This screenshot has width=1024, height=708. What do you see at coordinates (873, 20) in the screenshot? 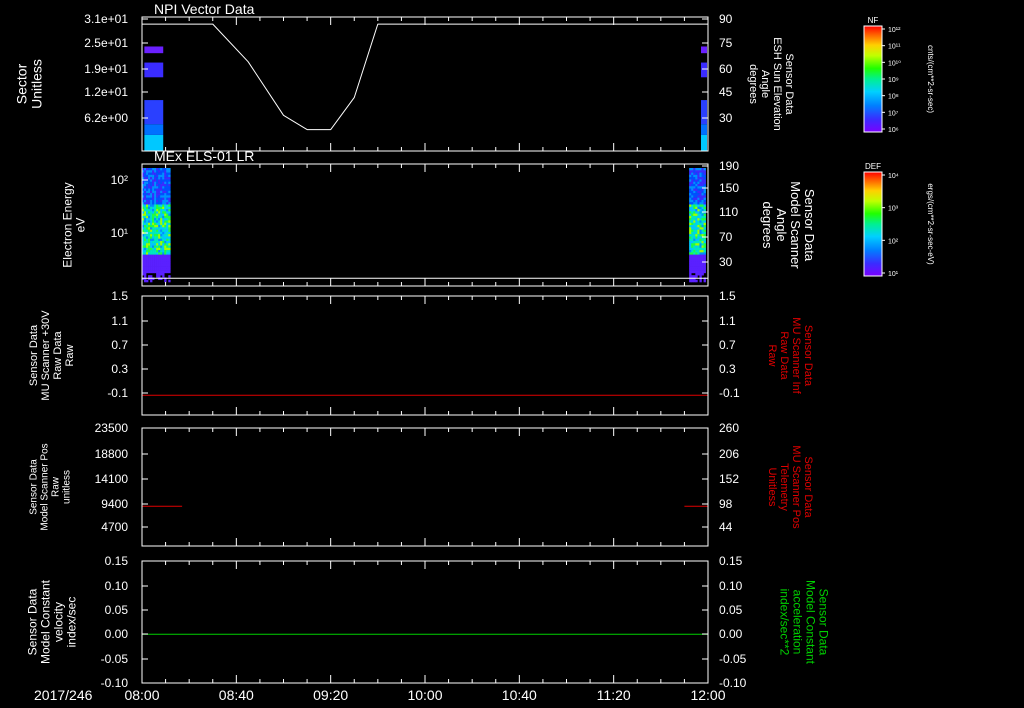
I see `colorbar-title: NF` at bounding box center [873, 20].